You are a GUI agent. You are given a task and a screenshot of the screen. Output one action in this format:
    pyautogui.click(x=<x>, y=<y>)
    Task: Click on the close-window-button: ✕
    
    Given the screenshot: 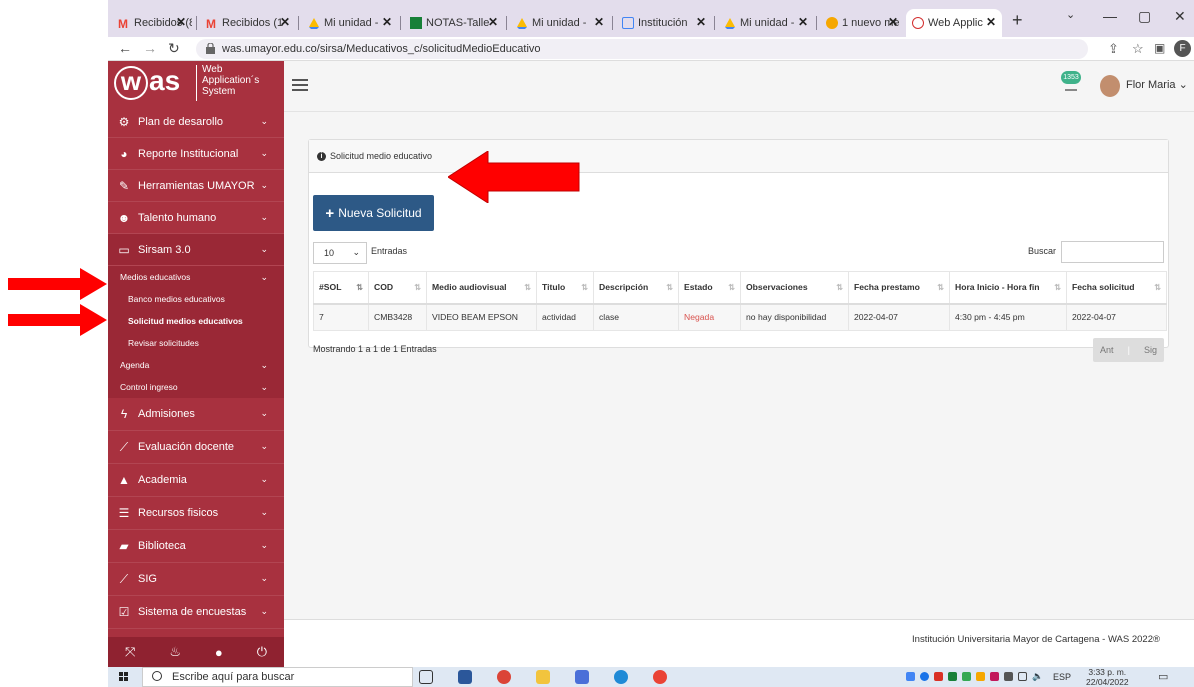 What is the action you would take?
    pyautogui.click(x=1180, y=16)
    